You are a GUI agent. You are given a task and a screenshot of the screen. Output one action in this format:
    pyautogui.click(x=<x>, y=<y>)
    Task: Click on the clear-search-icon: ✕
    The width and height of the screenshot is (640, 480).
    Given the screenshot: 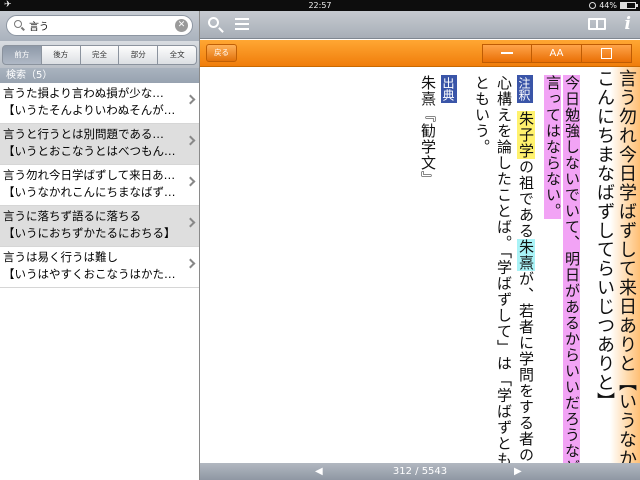 What is the action you would take?
    pyautogui.click(x=181, y=25)
    